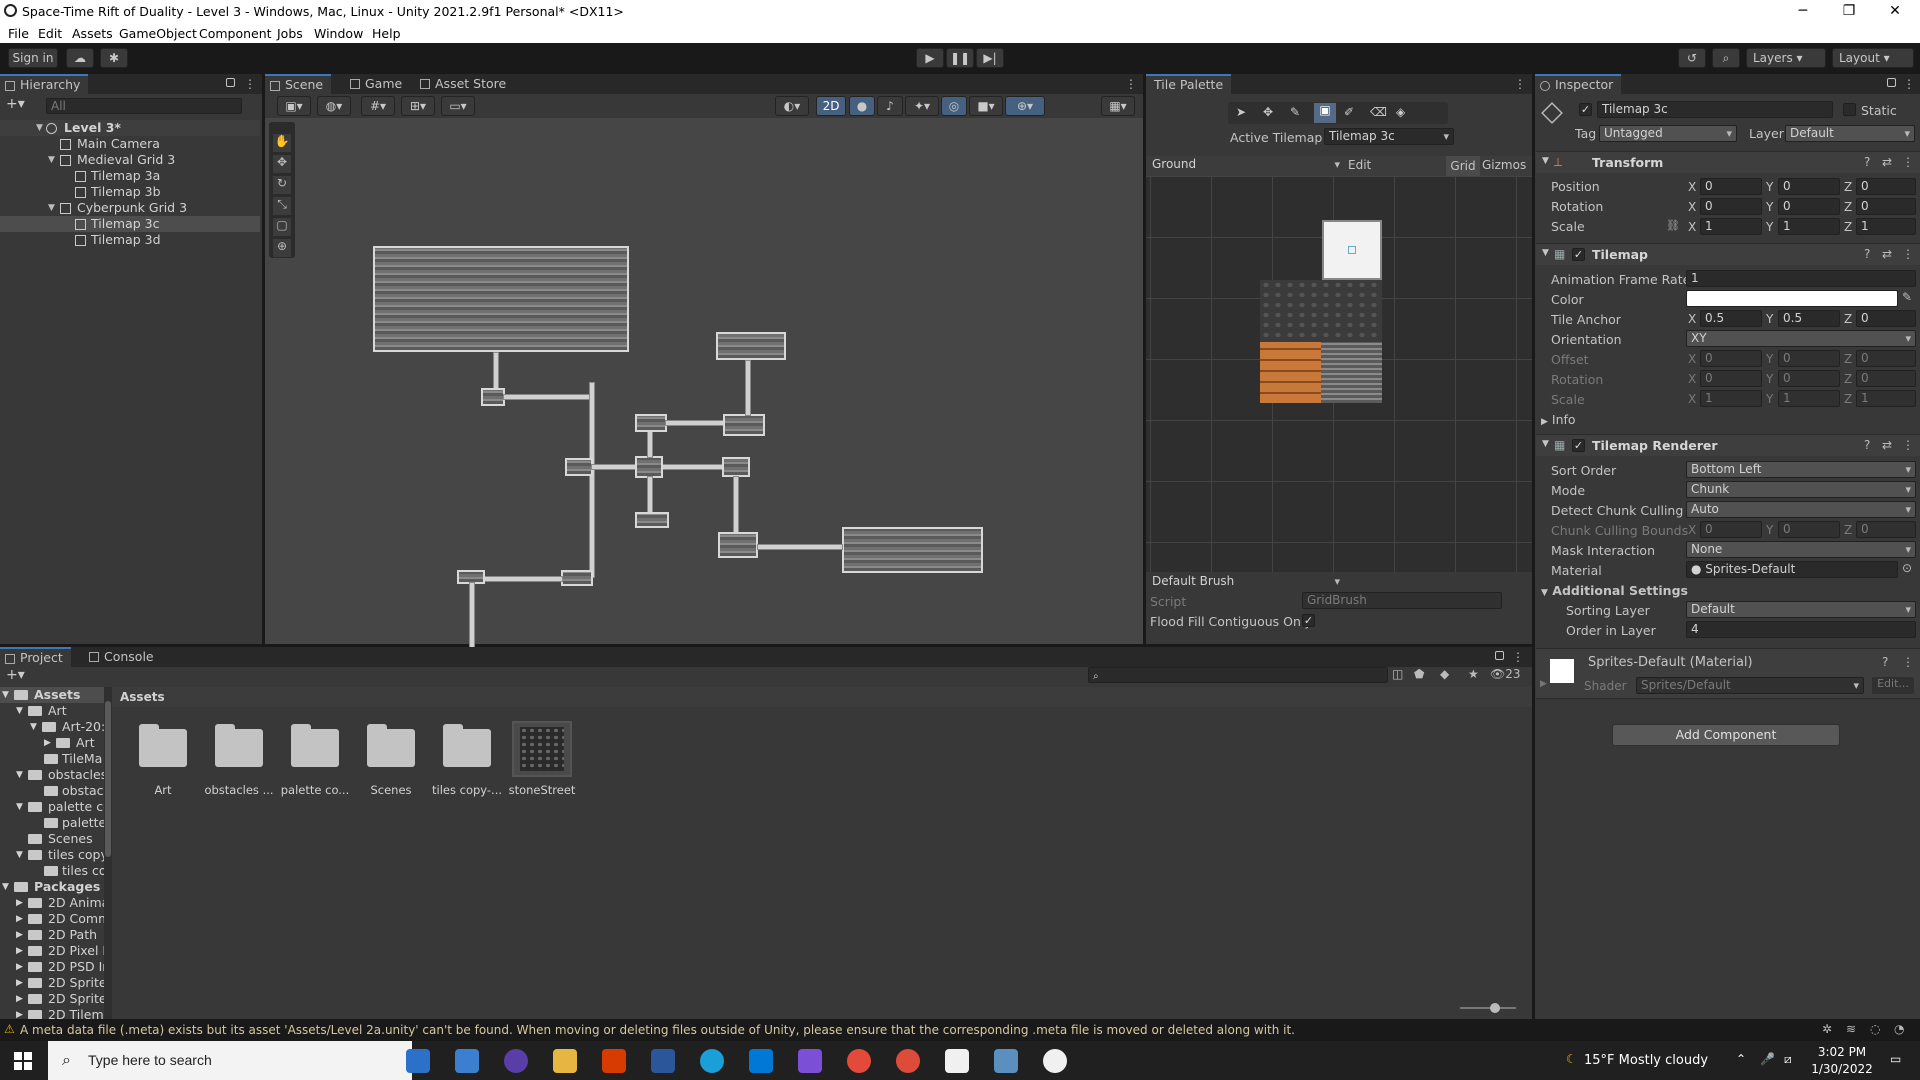 Image resolution: width=1920 pixels, height=1080 pixels. What do you see at coordinates (235, 33) in the screenshot?
I see `menu-component: Component` at bounding box center [235, 33].